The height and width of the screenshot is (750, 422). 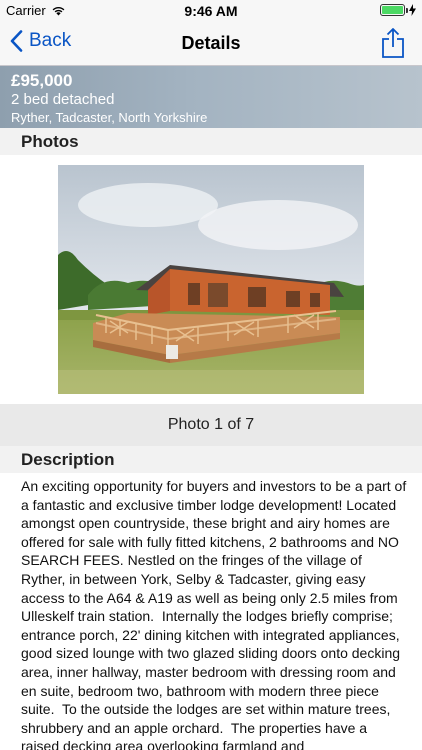 I want to click on description-section-header: Description, so click(x=211, y=459).